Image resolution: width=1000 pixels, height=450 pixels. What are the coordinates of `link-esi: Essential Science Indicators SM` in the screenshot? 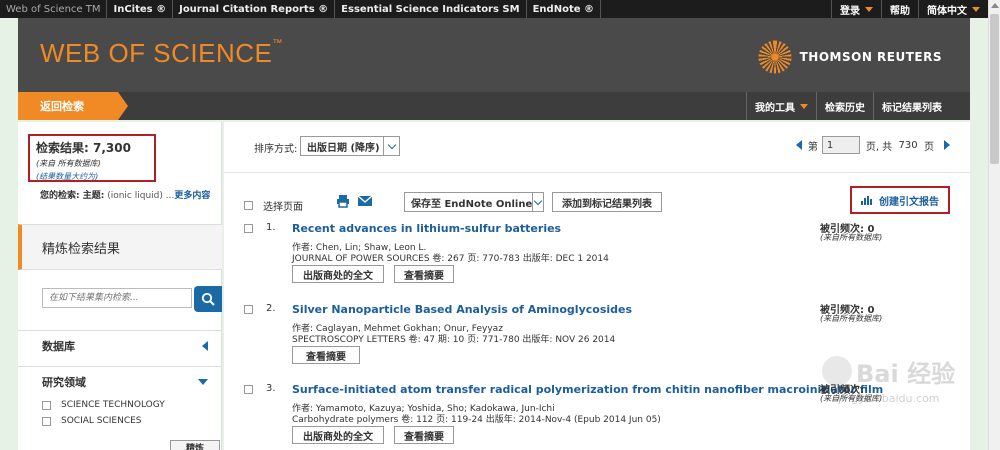 It's located at (431, 9).